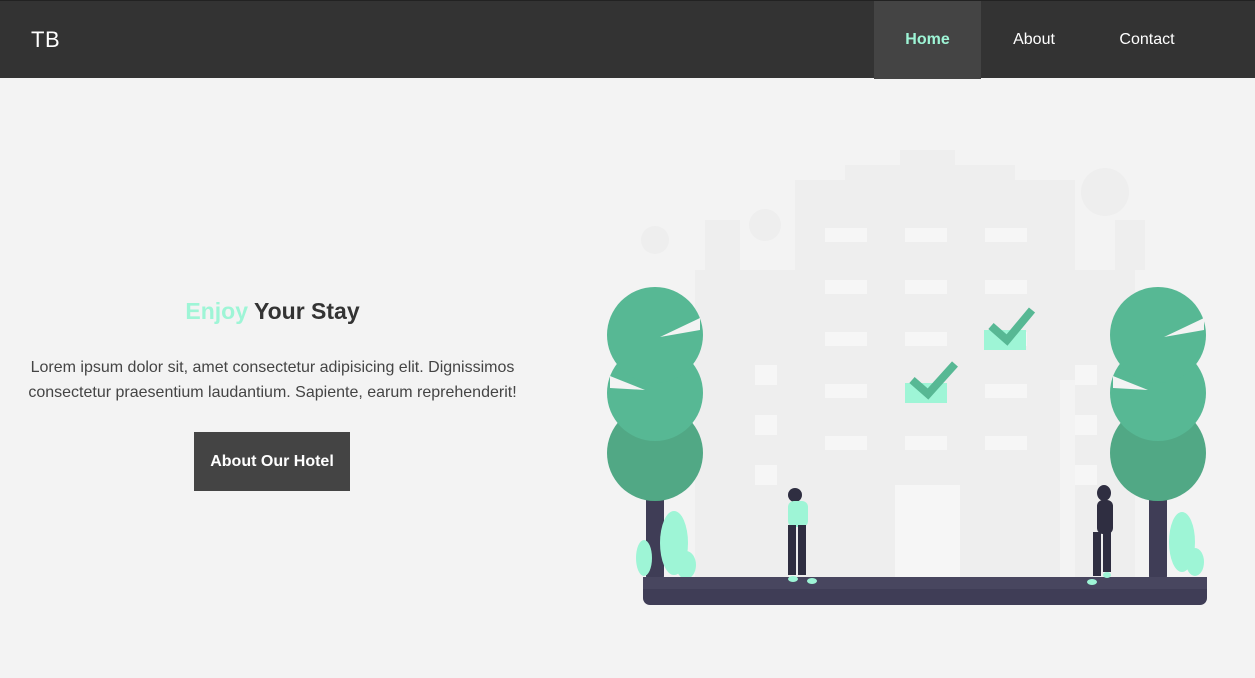  I want to click on brand-logo: TB, so click(45, 40).